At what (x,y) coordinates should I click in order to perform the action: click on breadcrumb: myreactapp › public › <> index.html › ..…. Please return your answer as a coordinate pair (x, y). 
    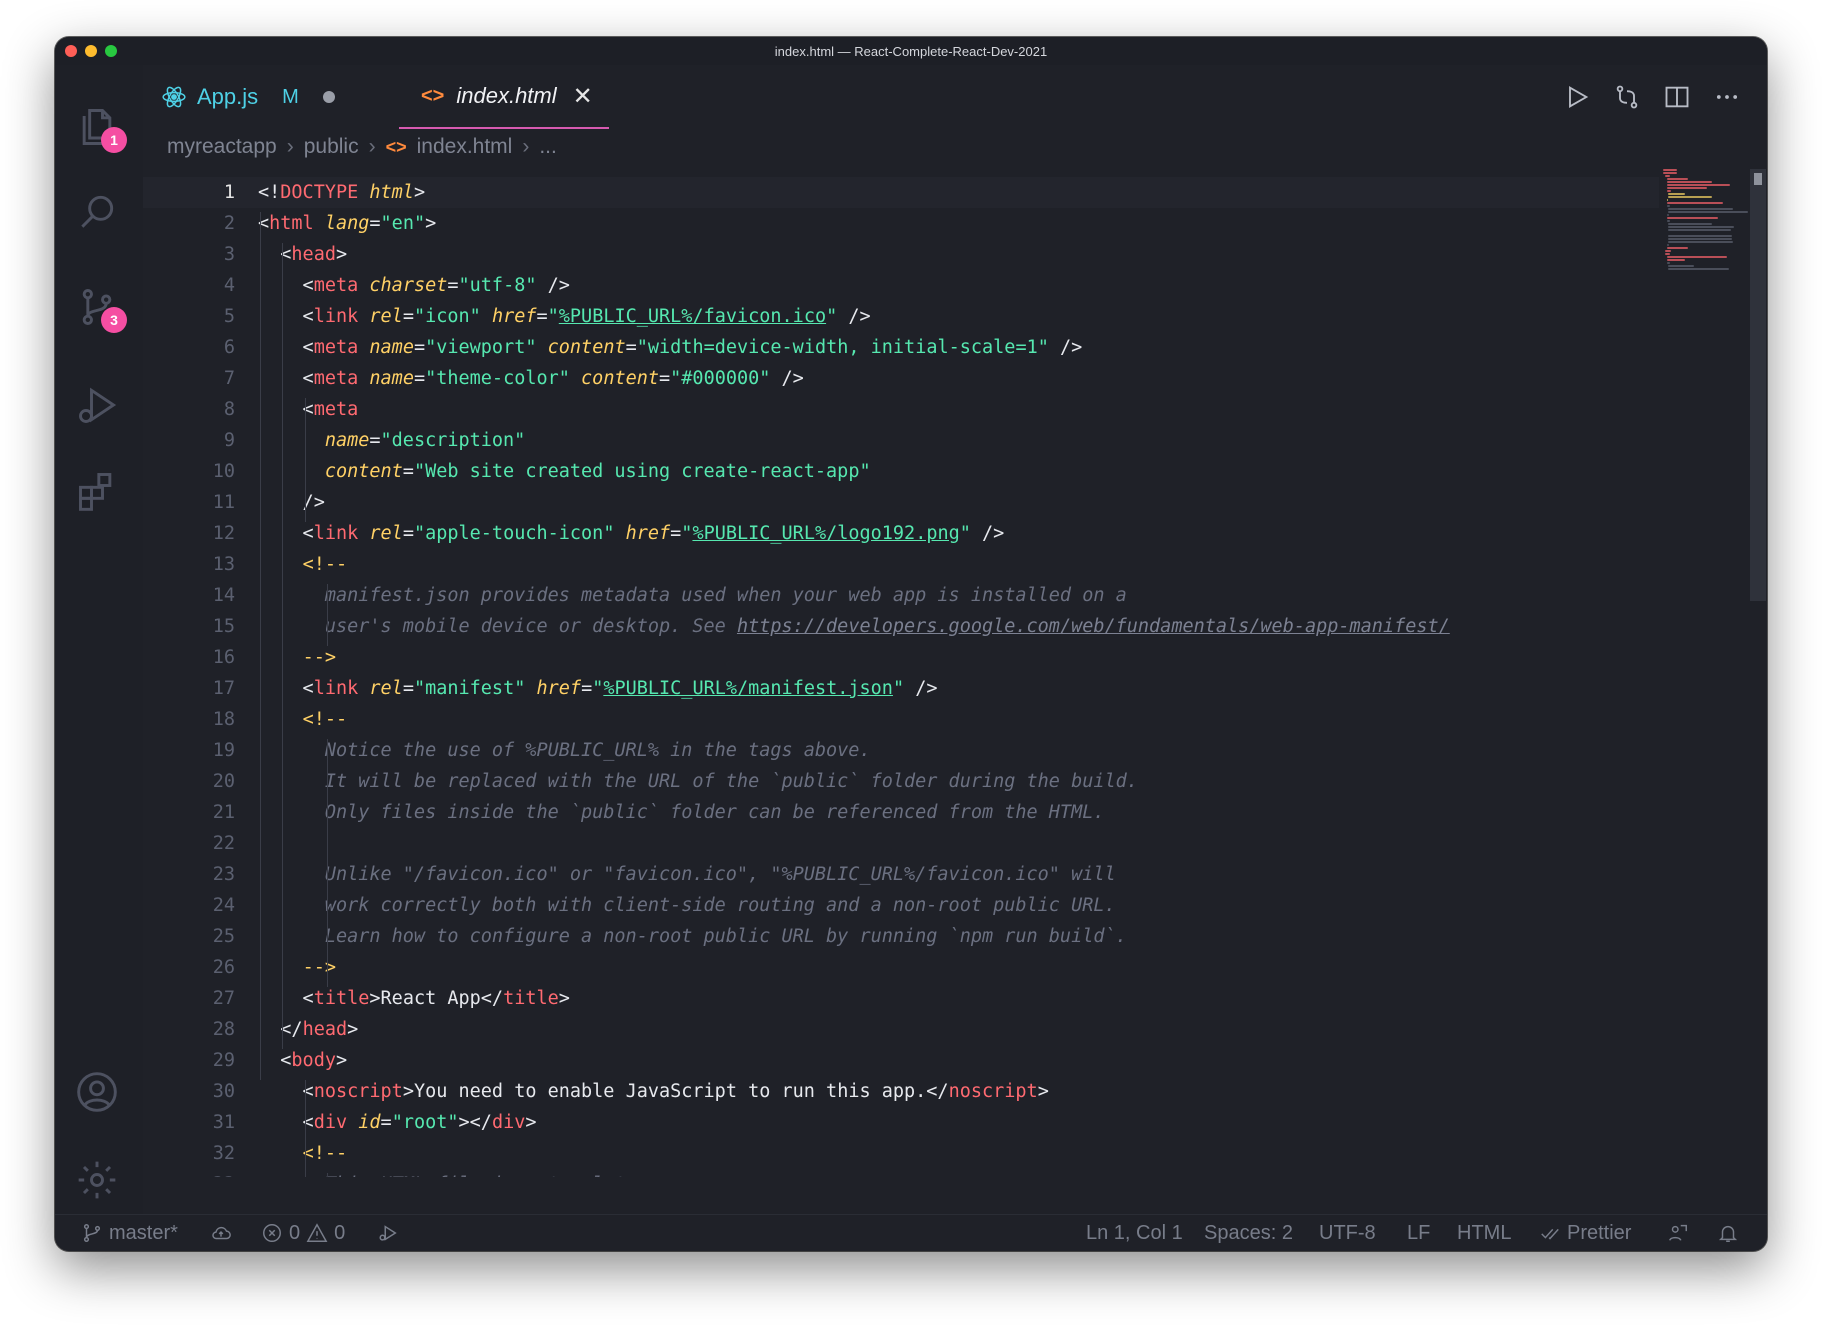
    Looking at the image, I should click on (362, 147).